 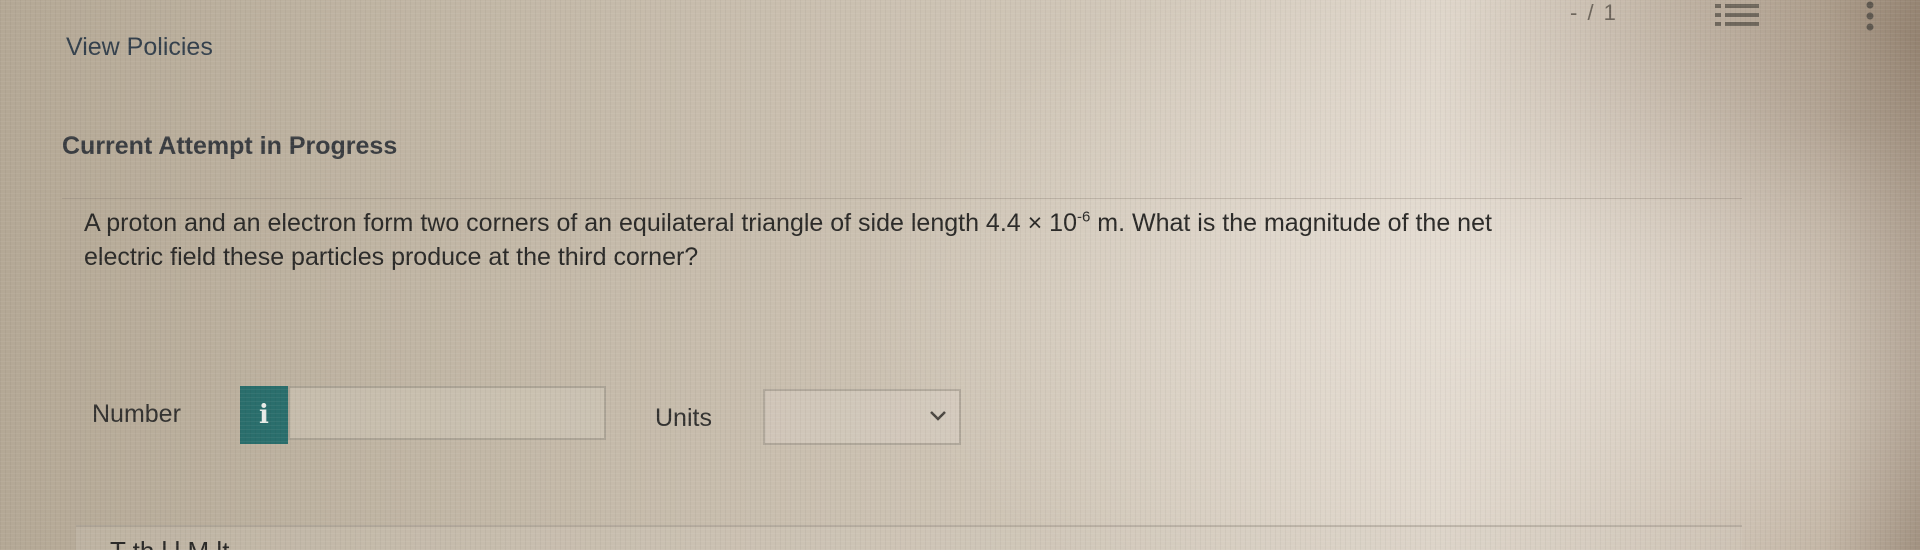 What do you see at coordinates (447, 413) in the screenshot?
I see `number-input` at bounding box center [447, 413].